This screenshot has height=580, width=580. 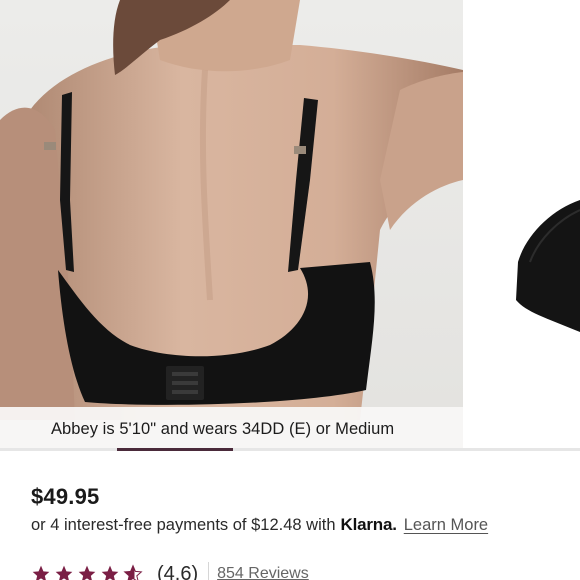 What do you see at coordinates (178, 571) in the screenshot?
I see `rating-value: (4.6)` at bounding box center [178, 571].